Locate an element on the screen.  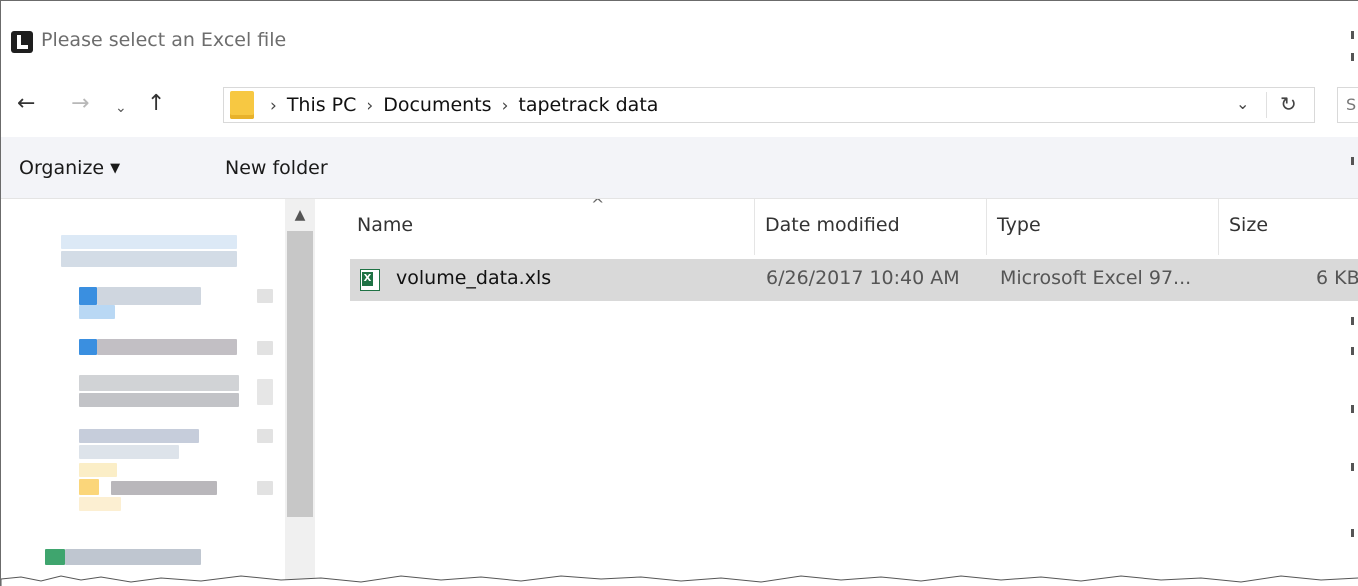
breadcrumb-documents: Documents is located at coordinates (437, 105).